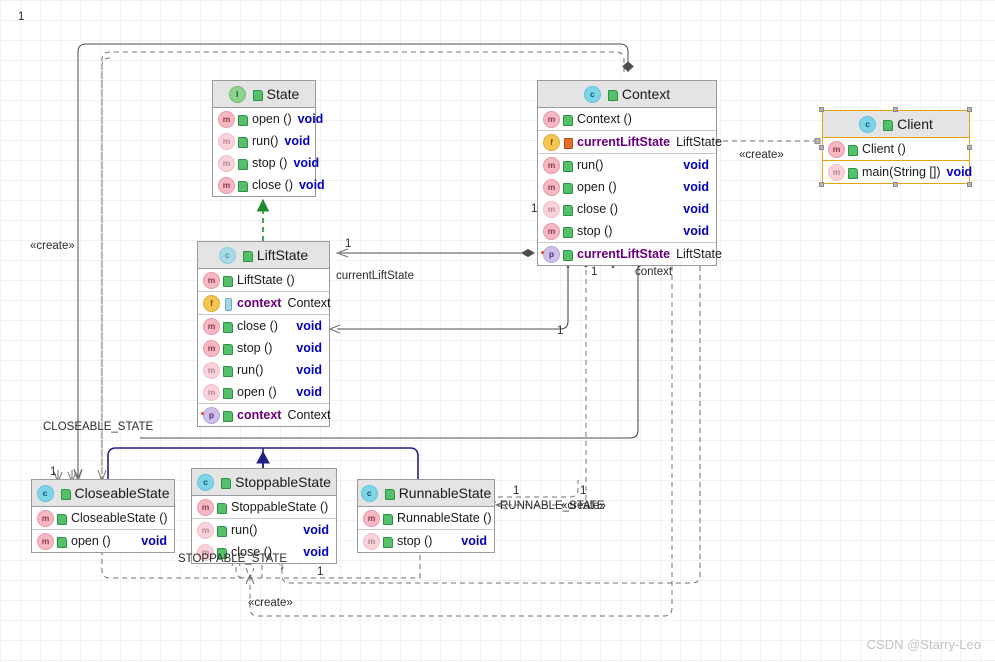 Image resolution: width=995 pixels, height=662 pixels. Describe the element at coordinates (897, 172) in the screenshot. I see `member-row: m main(String []) void` at that location.